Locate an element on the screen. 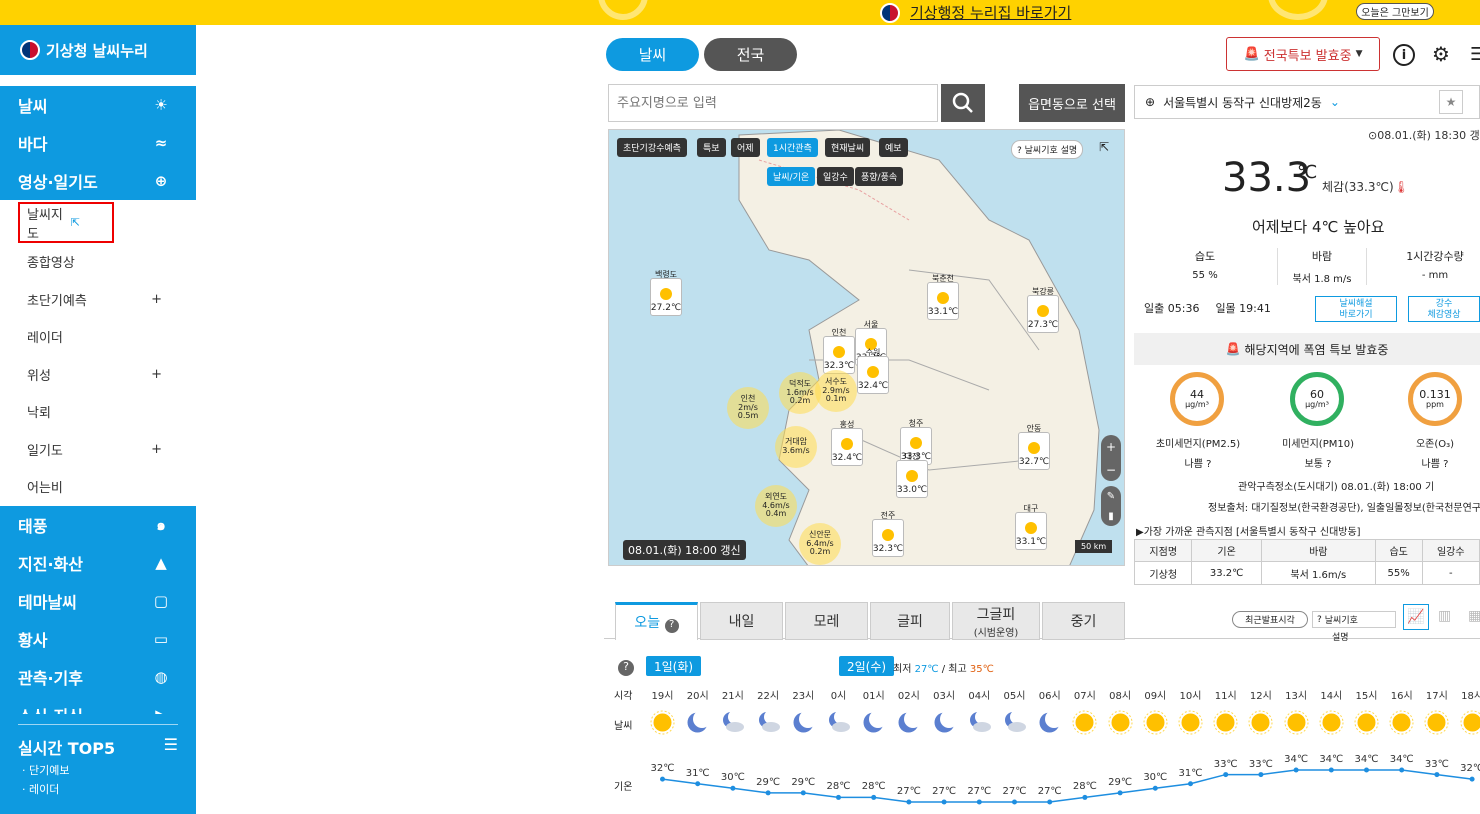  map-sub-wind: 풍향/풍속 is located at coordinates (879, 176).